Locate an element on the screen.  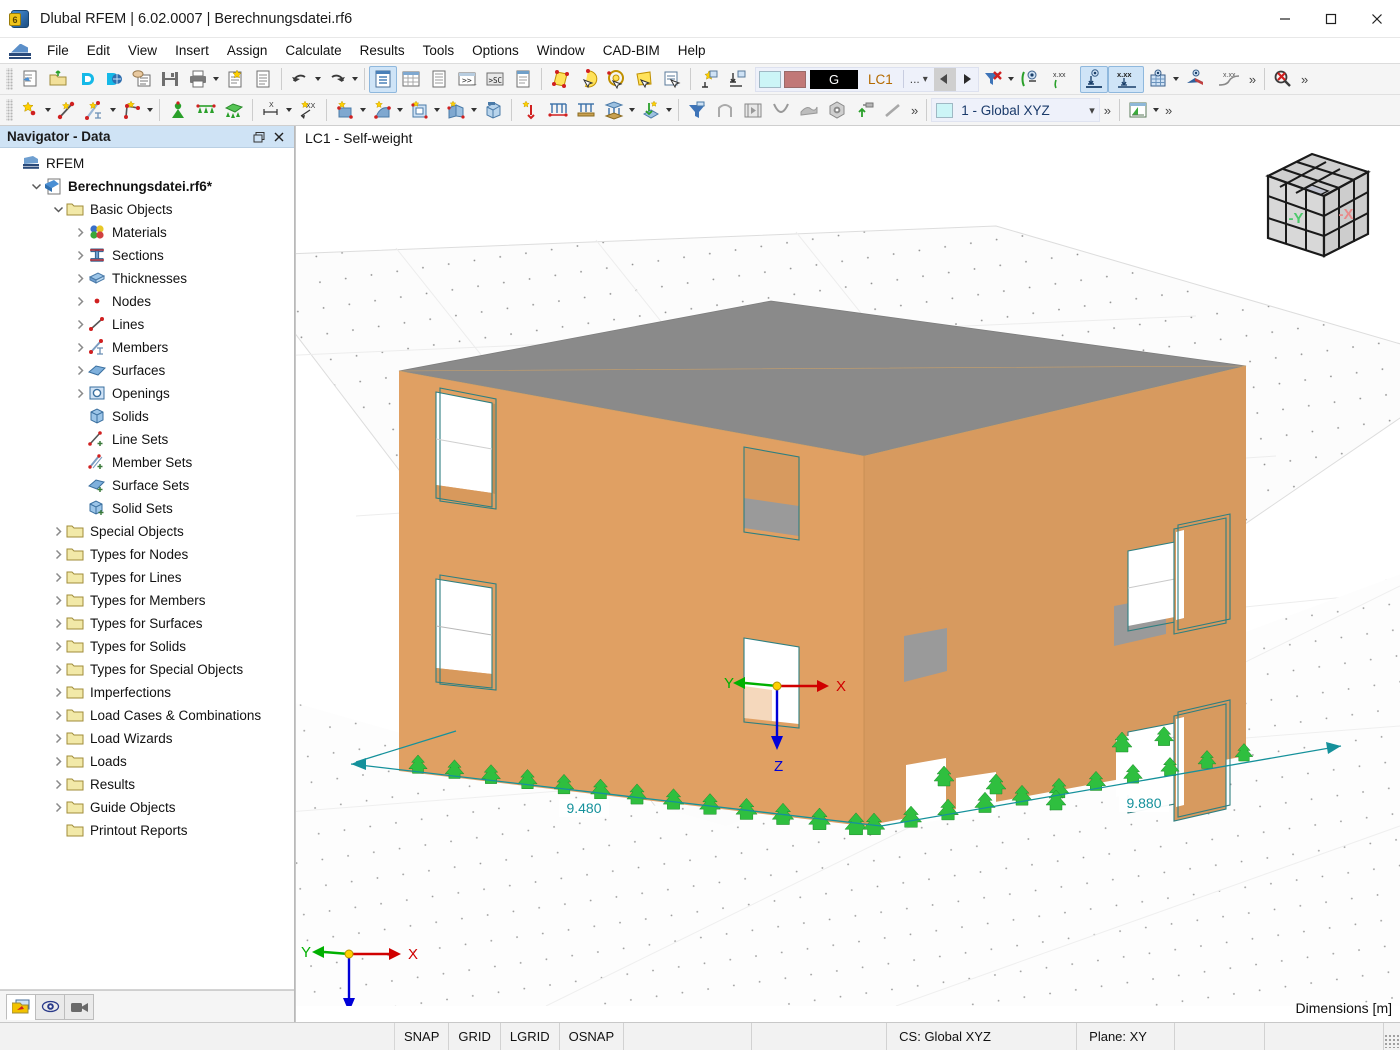
member-load-icon is located at coordinates (586, 110).